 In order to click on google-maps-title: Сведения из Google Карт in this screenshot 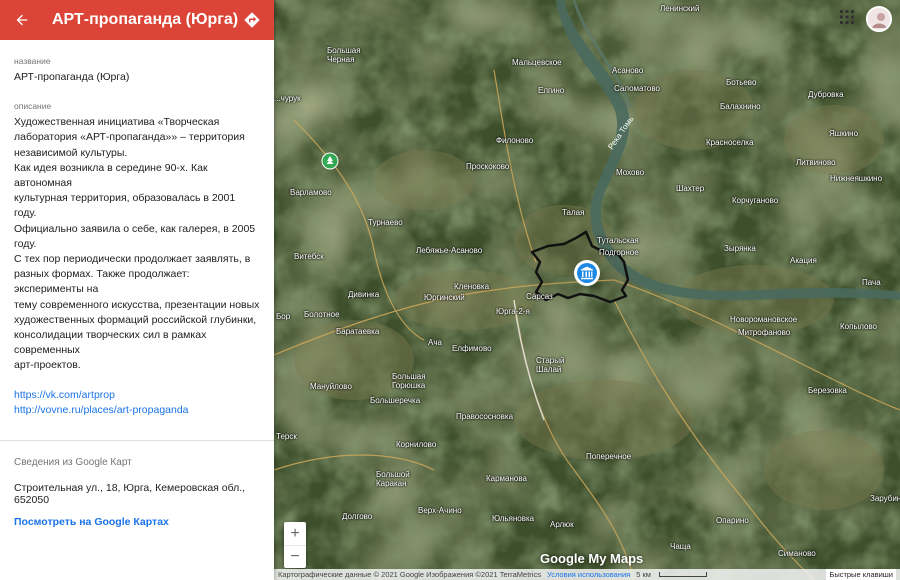, I will do `click(73, 462)`.